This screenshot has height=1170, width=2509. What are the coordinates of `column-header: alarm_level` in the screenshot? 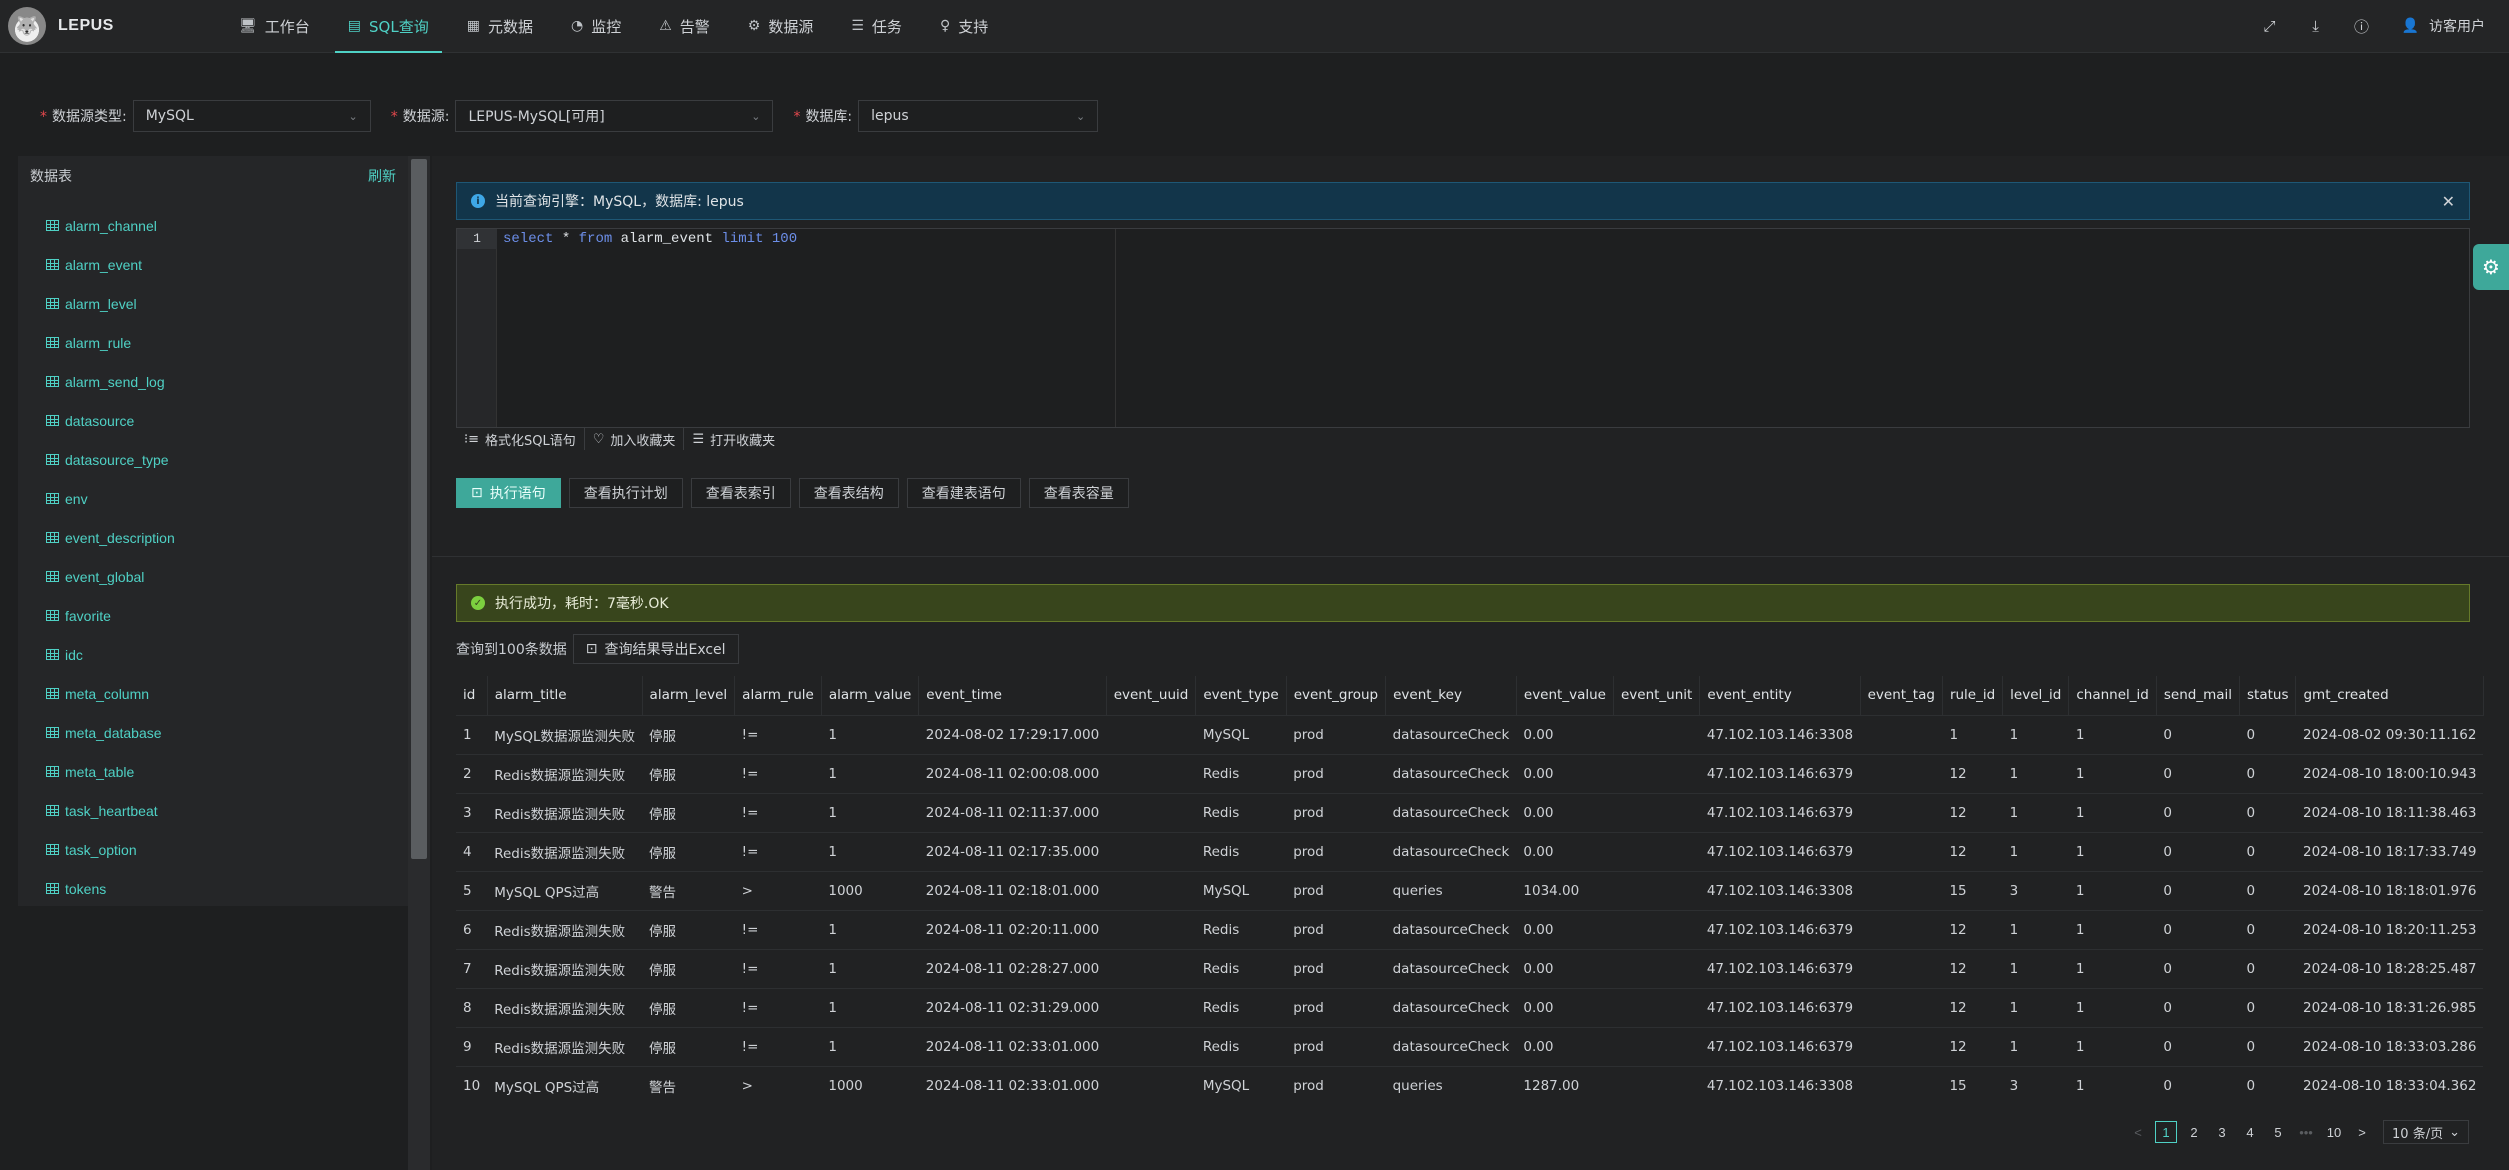 It's located at (689, 695).